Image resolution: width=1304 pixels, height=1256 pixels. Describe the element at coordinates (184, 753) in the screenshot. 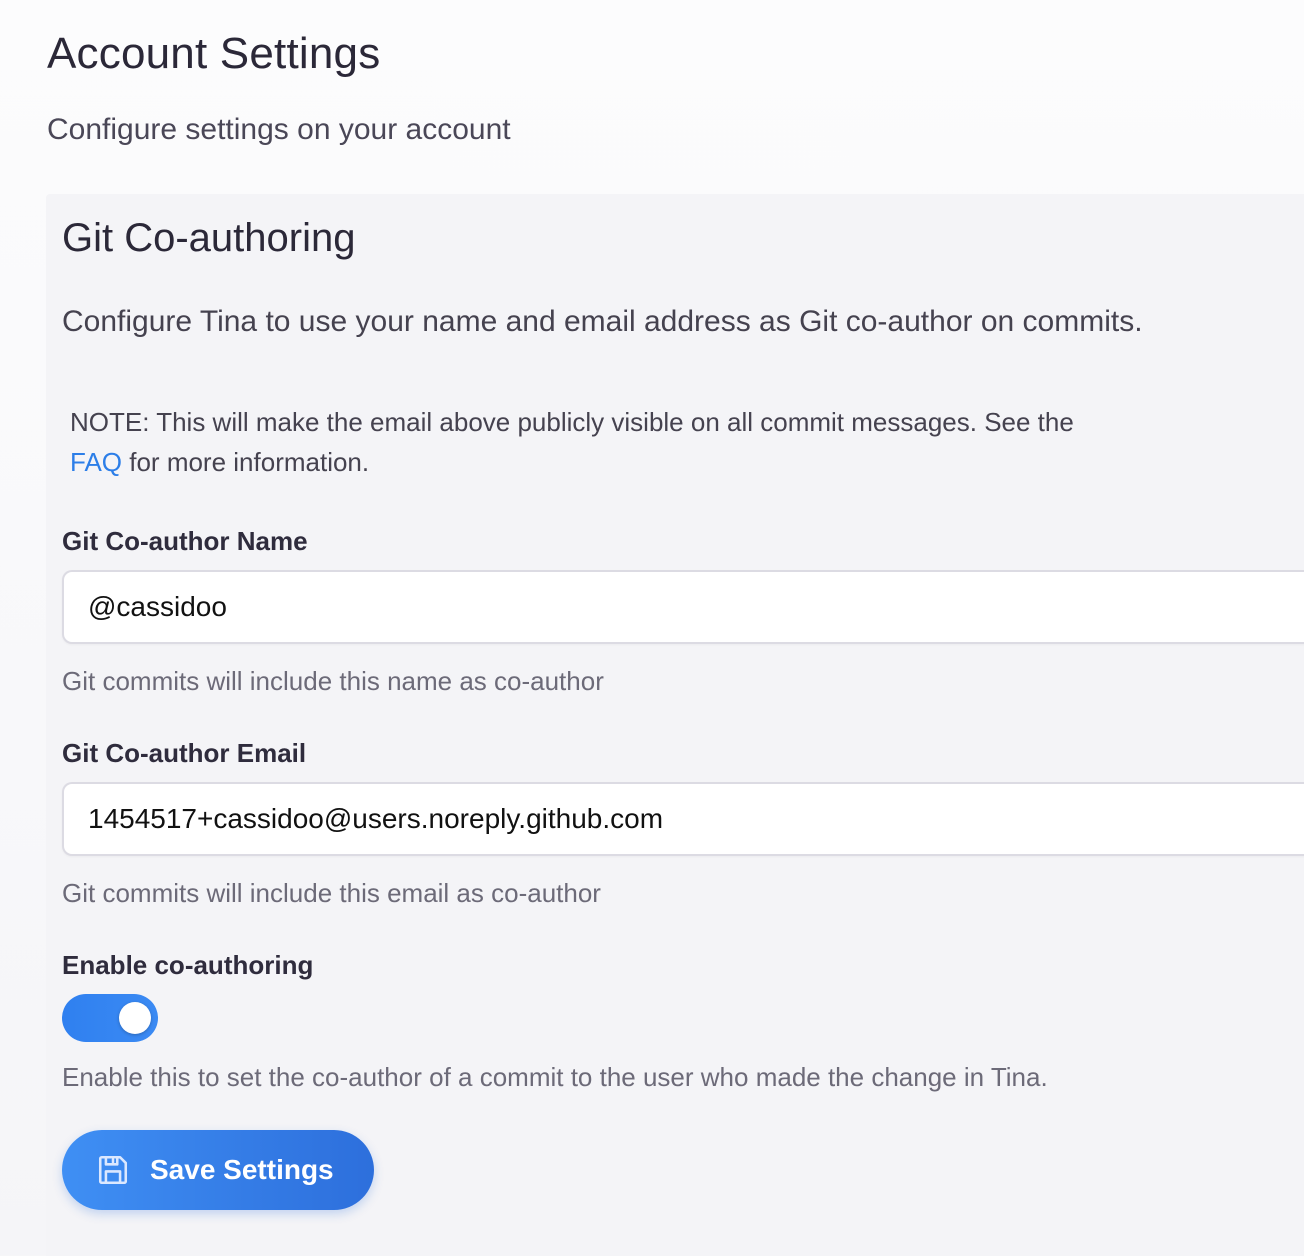

I see `coauthor-email-label: Git Co-author Email` at that location.